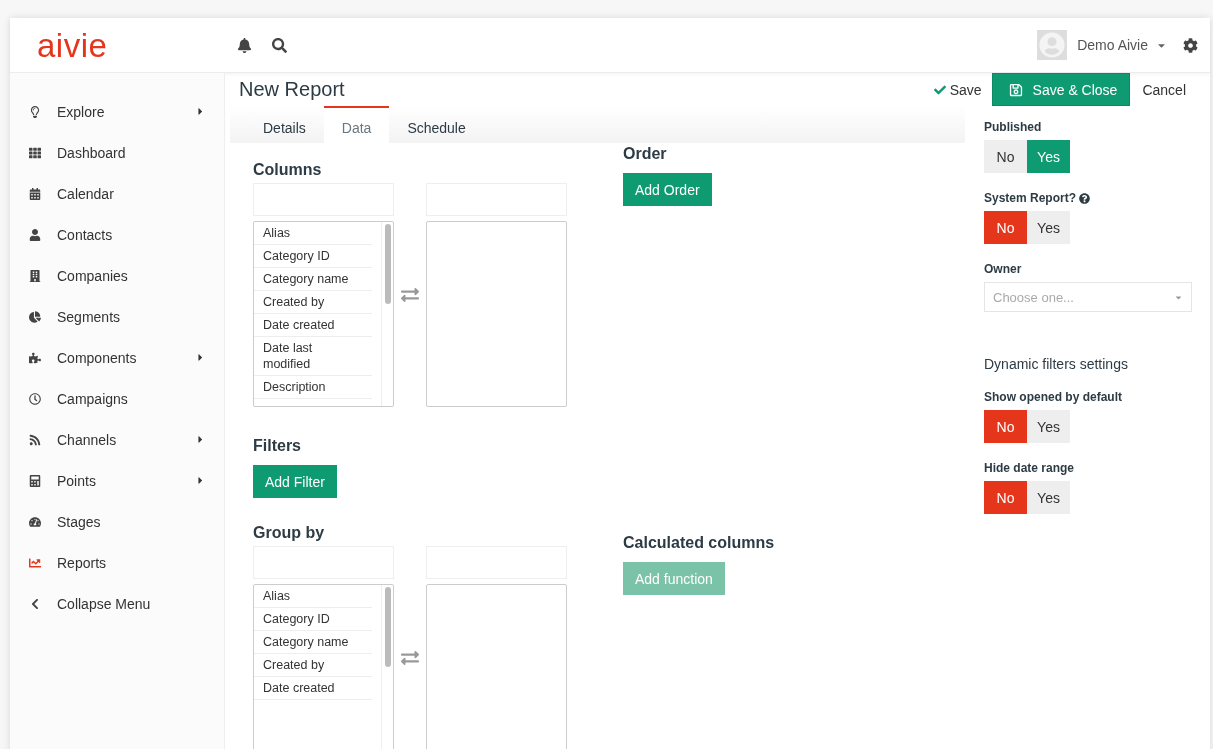 Image resolution: width=1213 pixels, height=749 pixels. Describe the element at coordinates (89, 316) in the screenshot. I see `sidebar-label: Segments` at that location.